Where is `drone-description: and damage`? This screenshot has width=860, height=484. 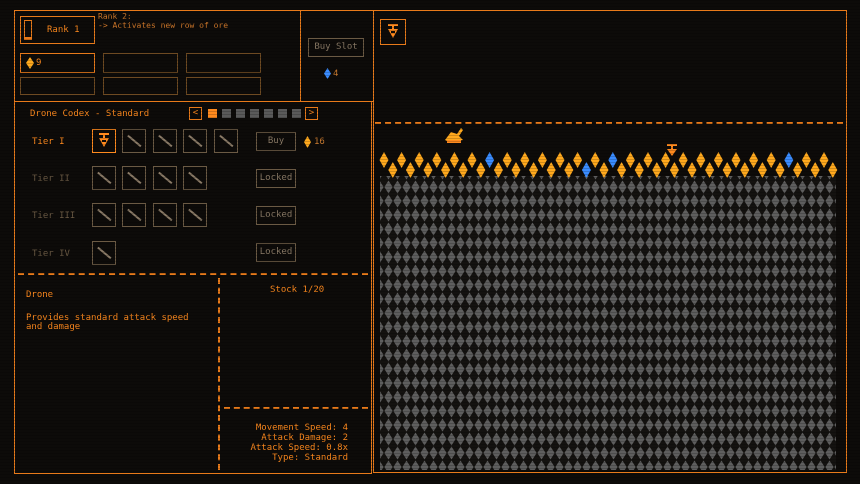
drone-description: and damage is located at coordinates (53, 327).